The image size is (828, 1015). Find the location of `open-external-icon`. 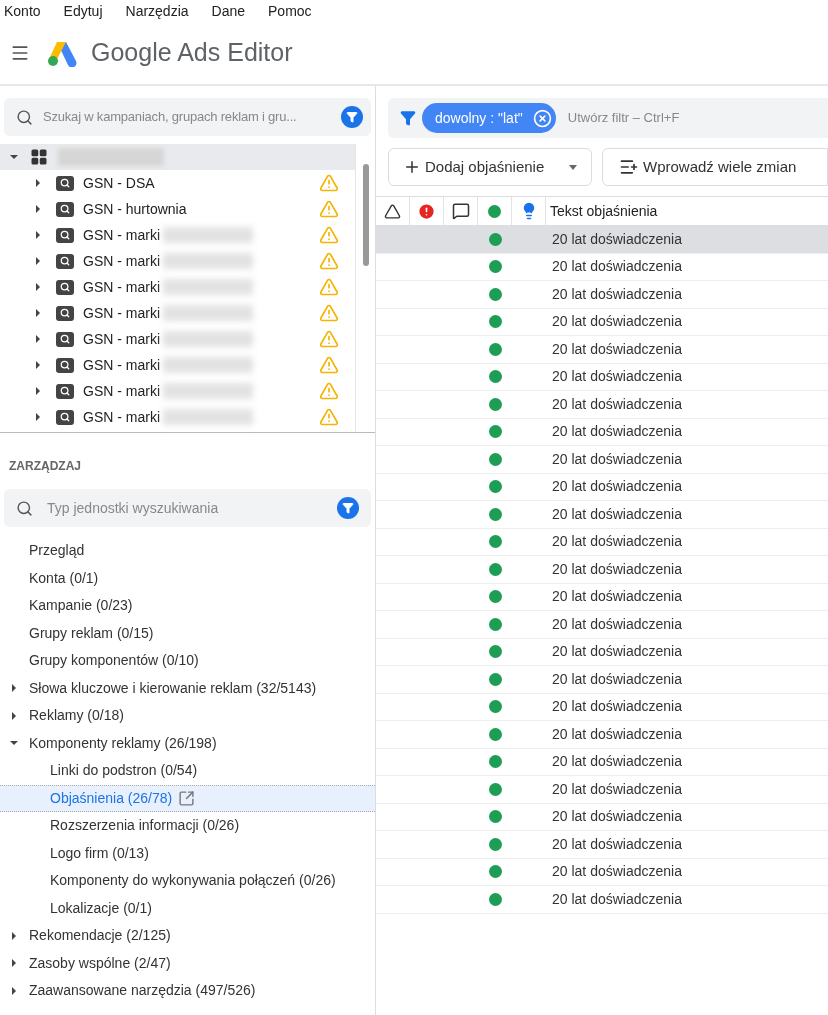

open-external-icon is located at coordinates (187, 798).